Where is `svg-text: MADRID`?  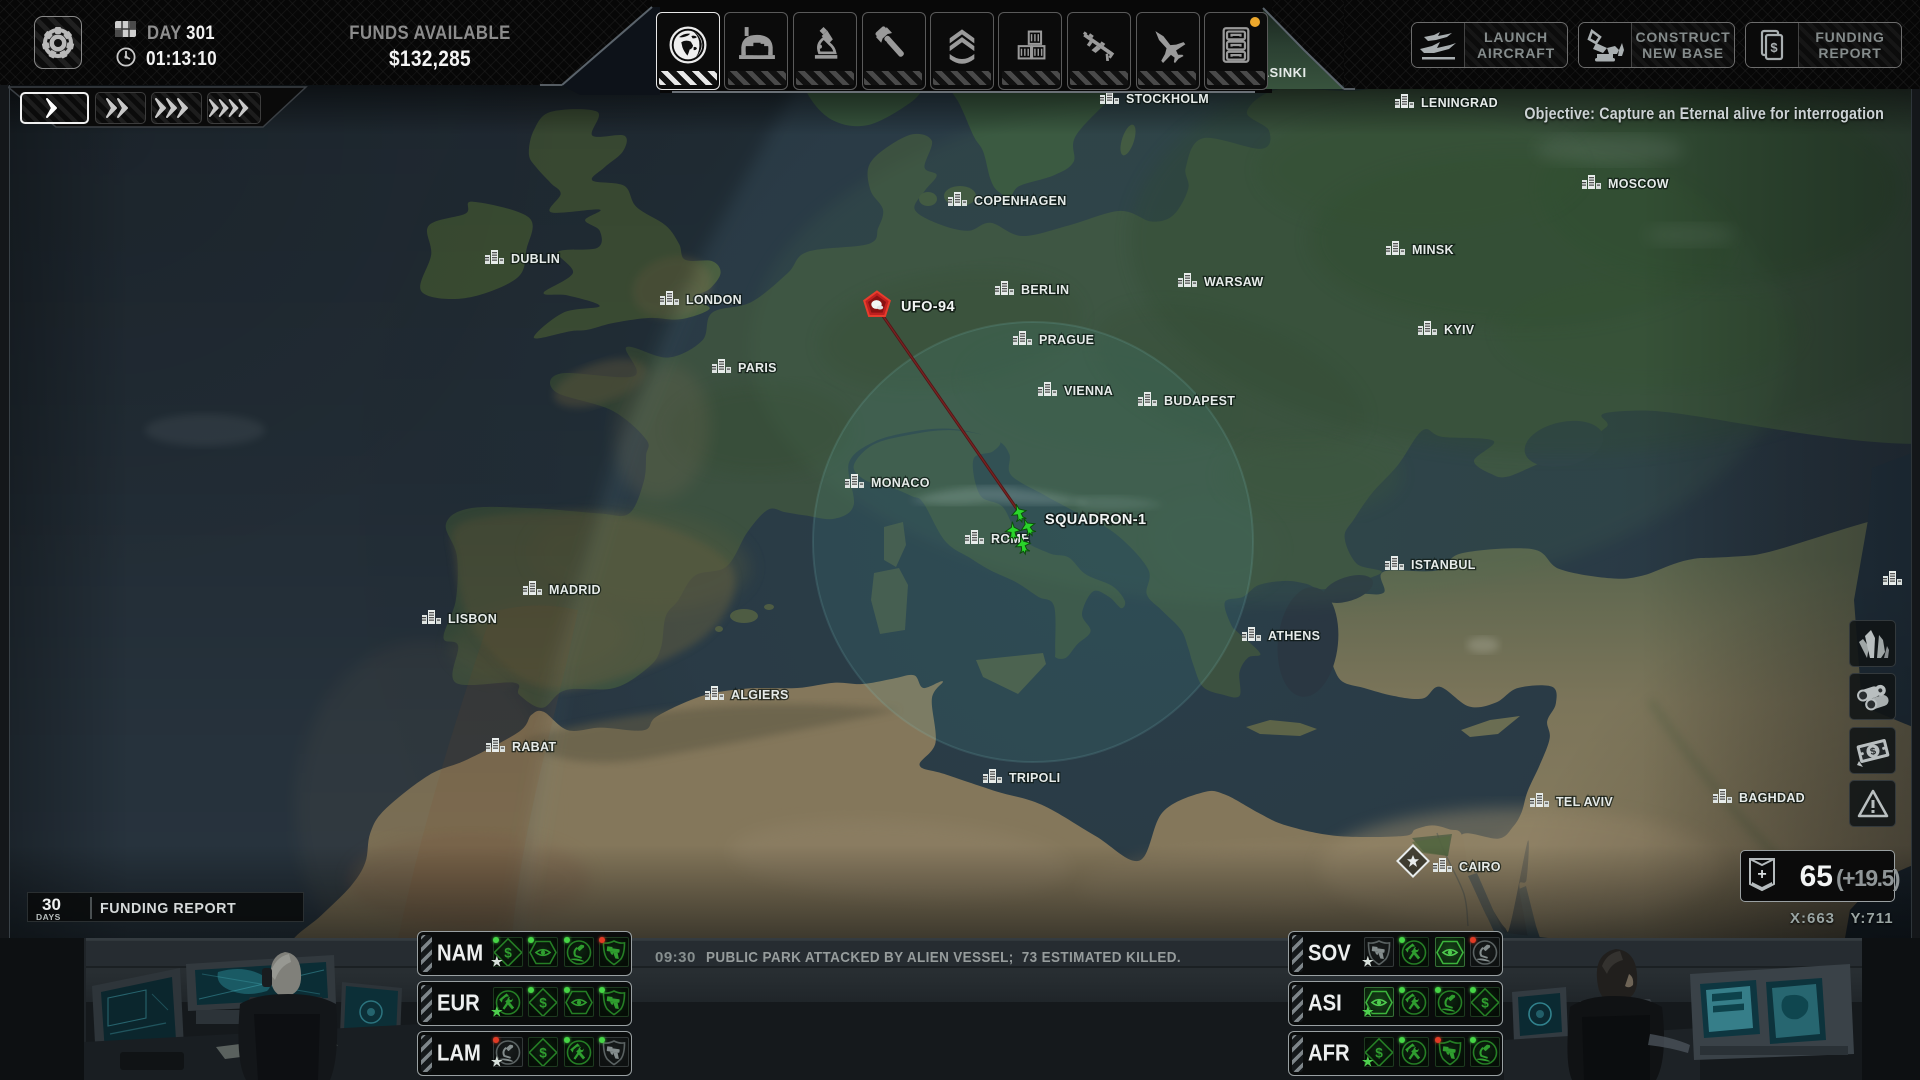 svg-text: MADRID is located at coordinates (575, 590).